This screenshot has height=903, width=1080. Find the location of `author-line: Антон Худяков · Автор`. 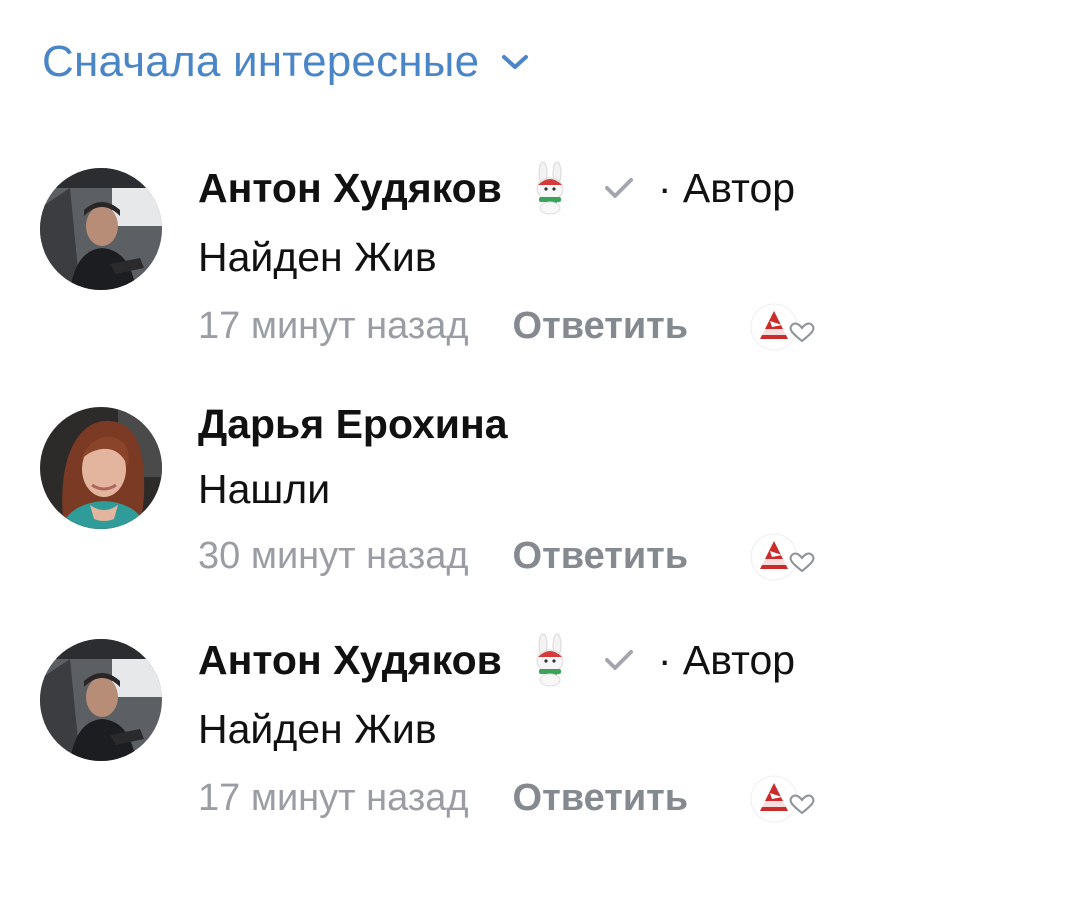

author-line: Антон Худяков · Автор is located at coordinates (496, 660).